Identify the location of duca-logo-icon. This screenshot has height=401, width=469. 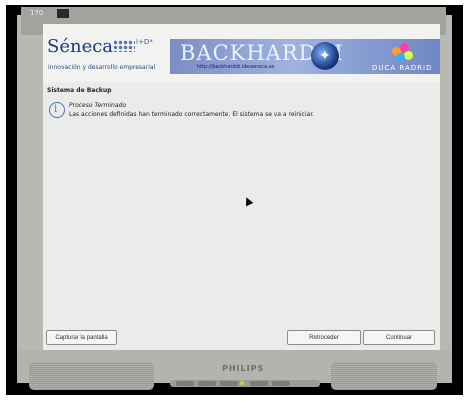
(403, 52).